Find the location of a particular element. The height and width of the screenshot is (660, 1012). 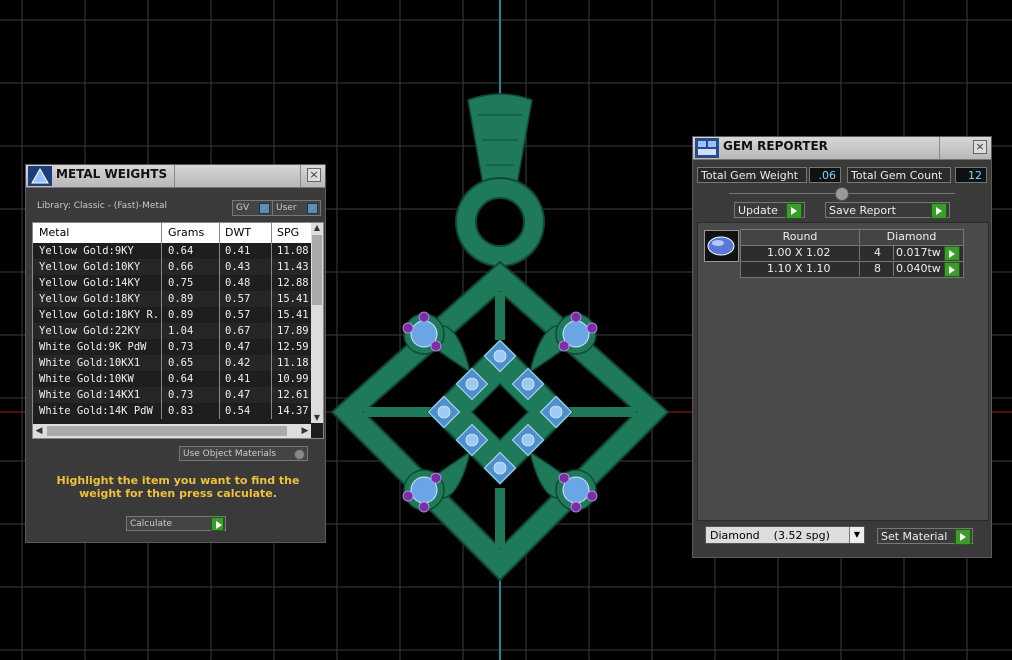

metal-table-row: Yellow Gold:22KY 1.04 0.67 17.89 is located at coordinates (172, 331).